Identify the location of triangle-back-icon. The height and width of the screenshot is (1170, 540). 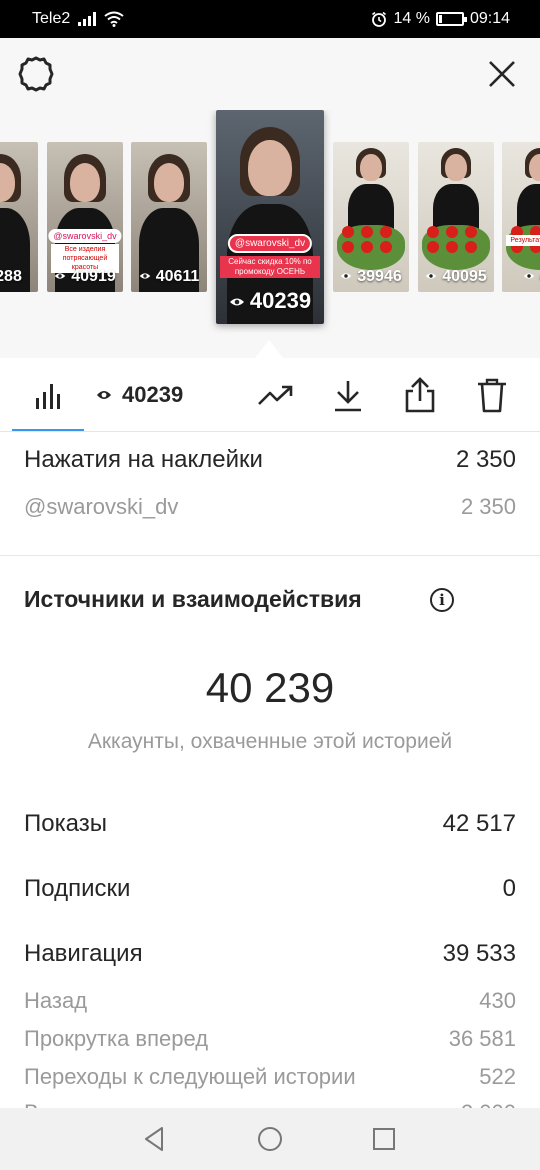
(154, 1139).